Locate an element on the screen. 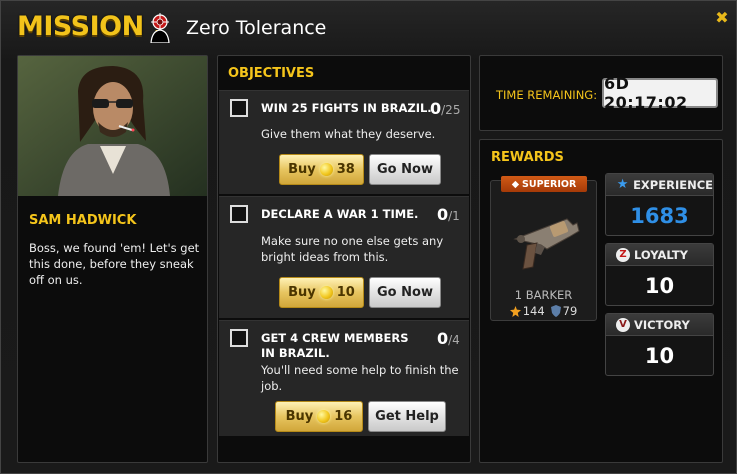 The image size is (737, 474). target-person-icon is located at coordinates (160, 28).